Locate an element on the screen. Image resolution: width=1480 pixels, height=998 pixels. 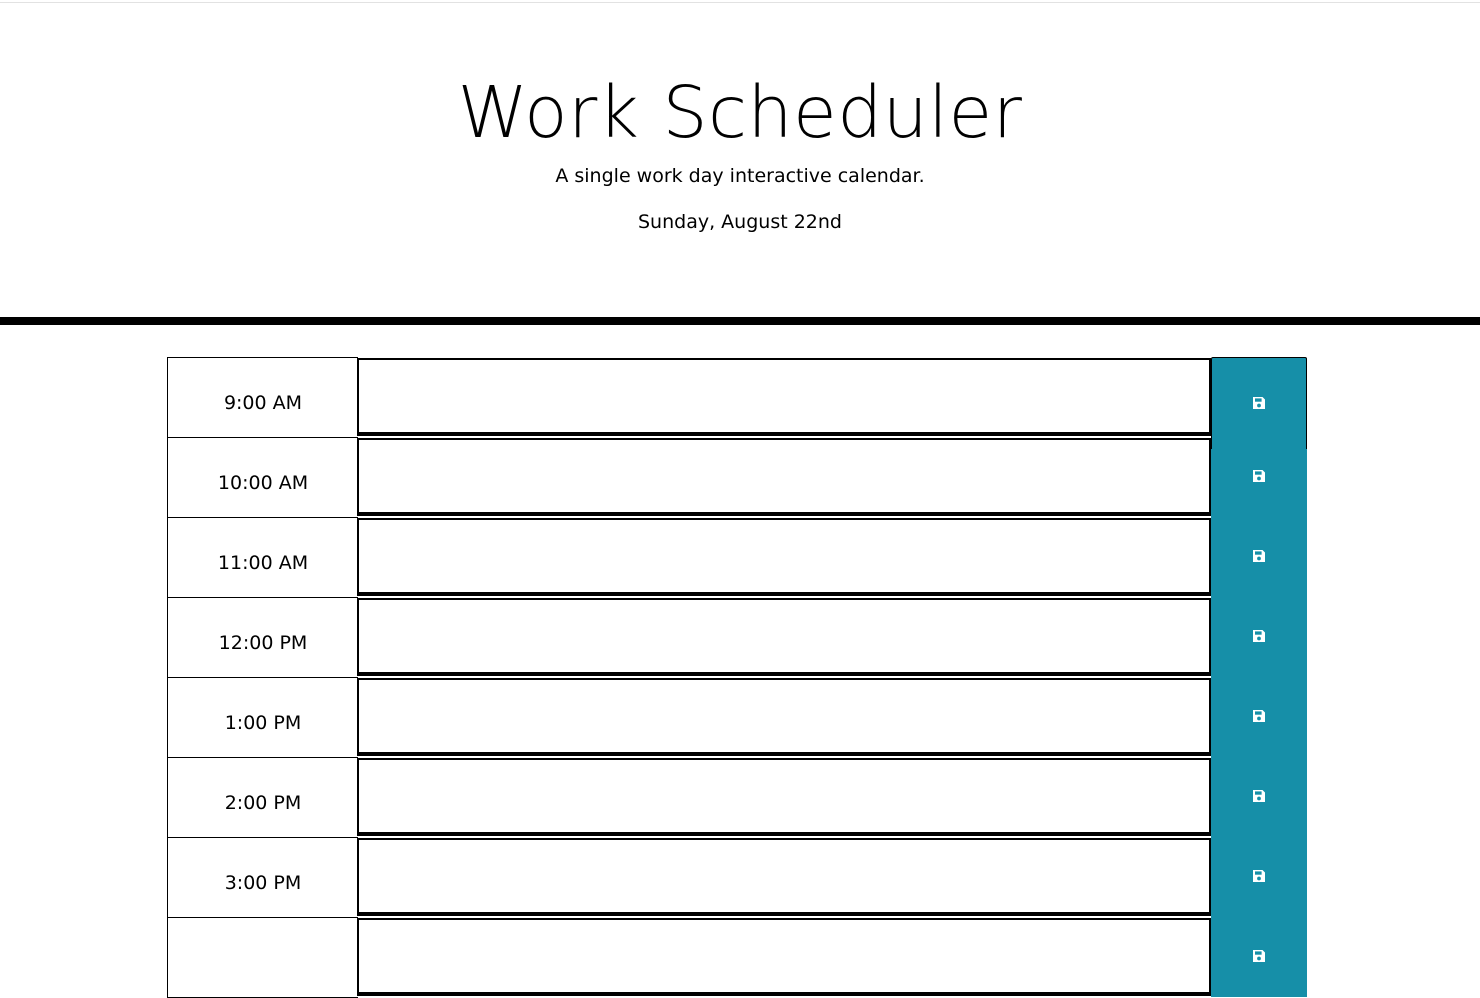
hour-label: 11:00 AM is located at coordinates (262, 557).